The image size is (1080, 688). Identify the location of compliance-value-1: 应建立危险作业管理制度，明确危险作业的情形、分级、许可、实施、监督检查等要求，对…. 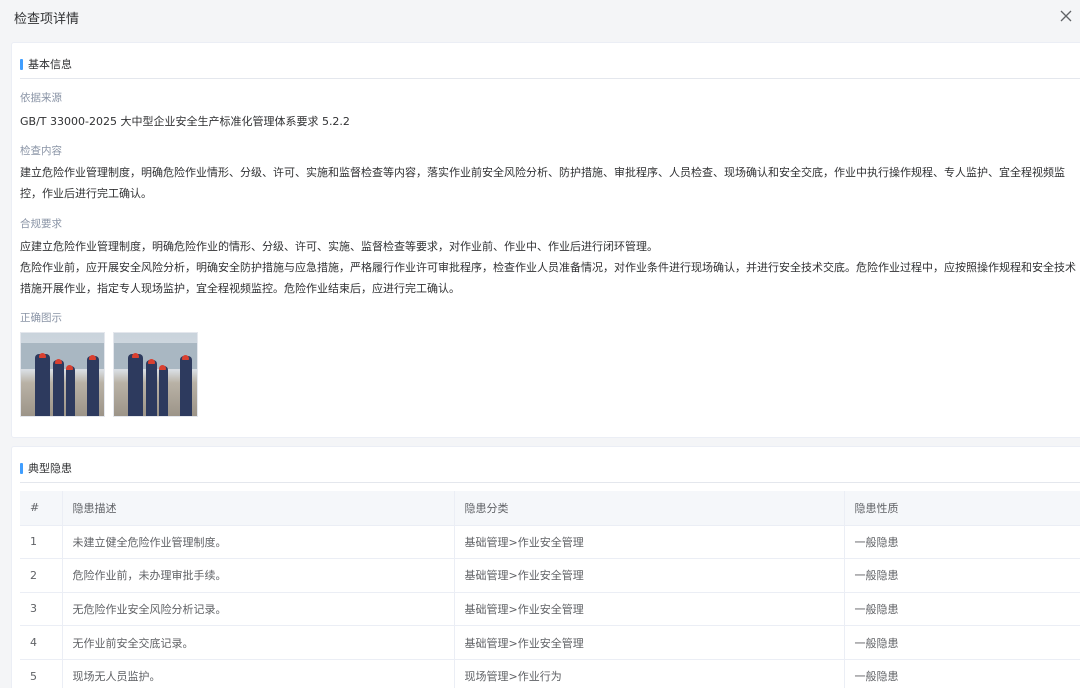
(339, 246).